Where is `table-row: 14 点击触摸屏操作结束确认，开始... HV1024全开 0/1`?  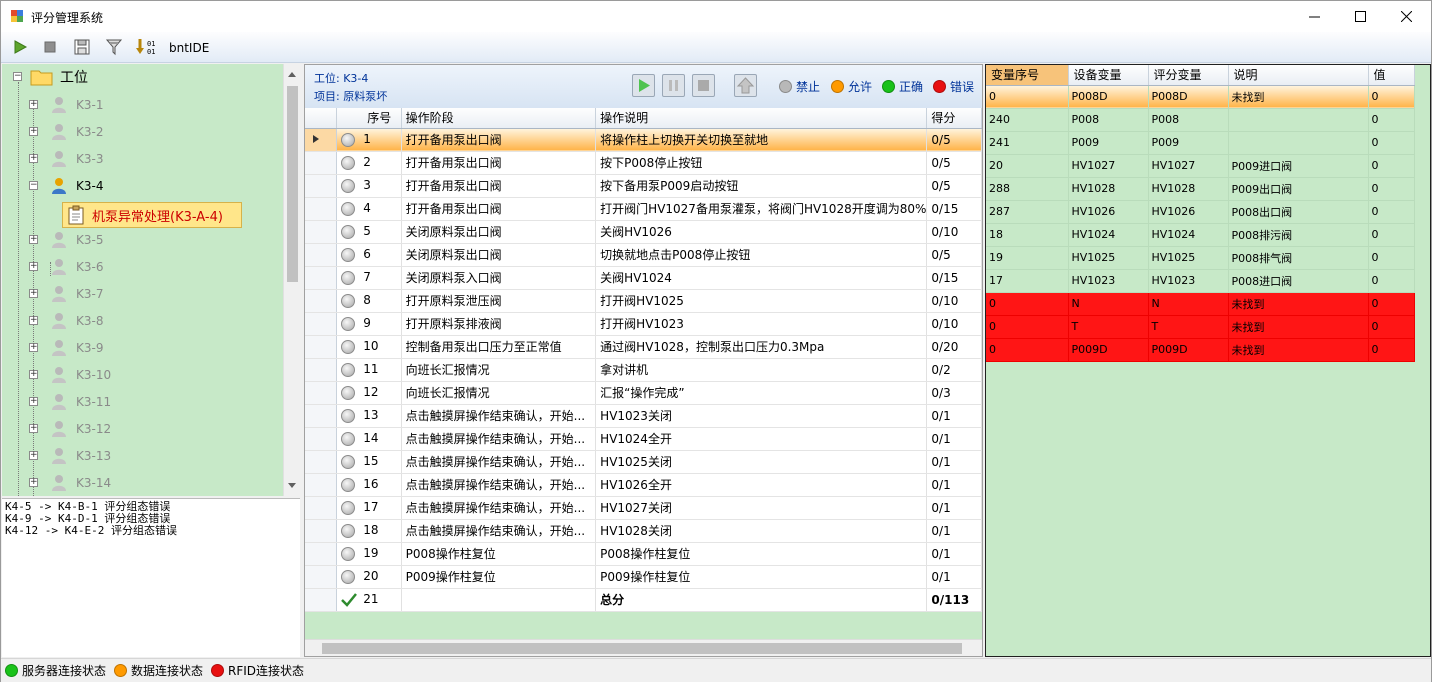
table-row: 14 点击触摸屏操作结束确认，开始... HV1024全开 0/1 is located at coordinates (643, 439).